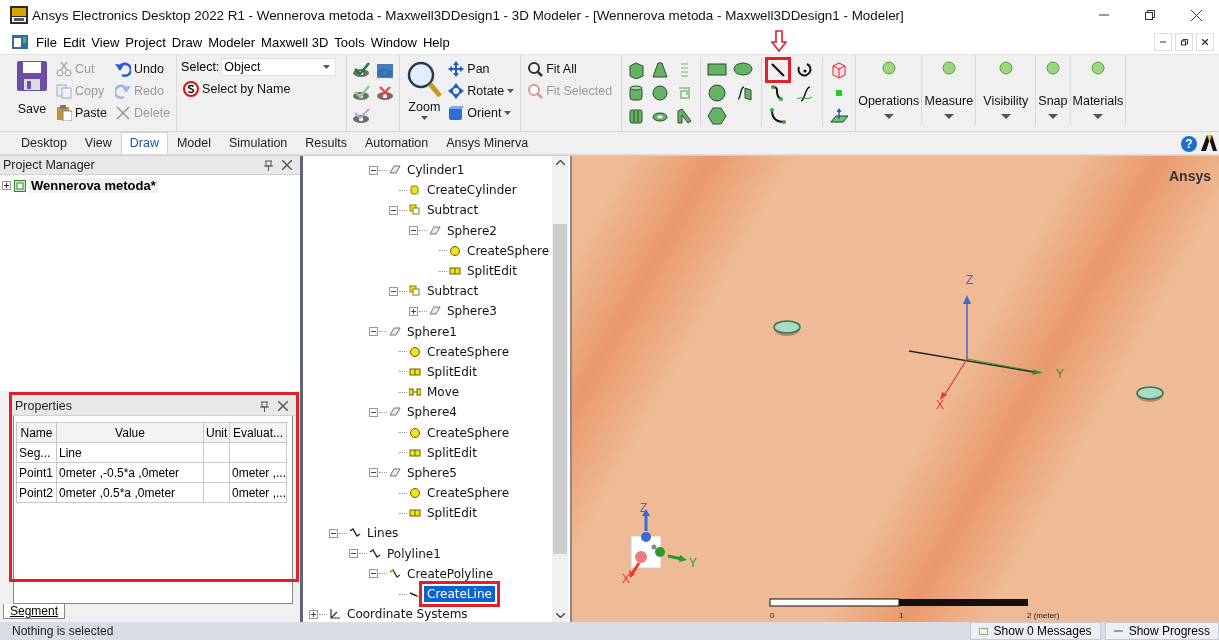 The image size is (1219, 640). What do you see at coordinates (481, 112) in the screenshot?
I see `orient-button: Orient` at bounding box center [481, 112].